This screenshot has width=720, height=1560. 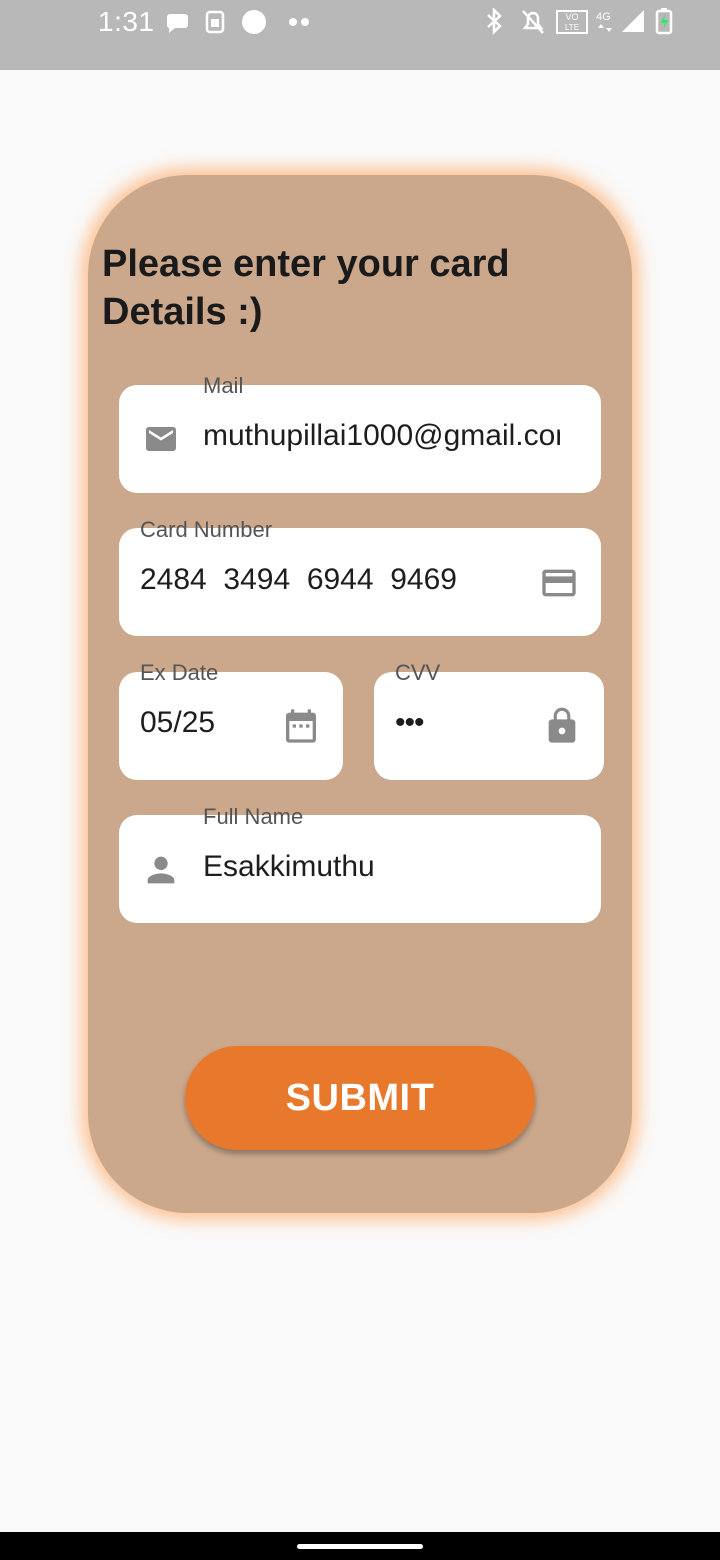 I want to click on circle-icon, so click(x=254, y=22).